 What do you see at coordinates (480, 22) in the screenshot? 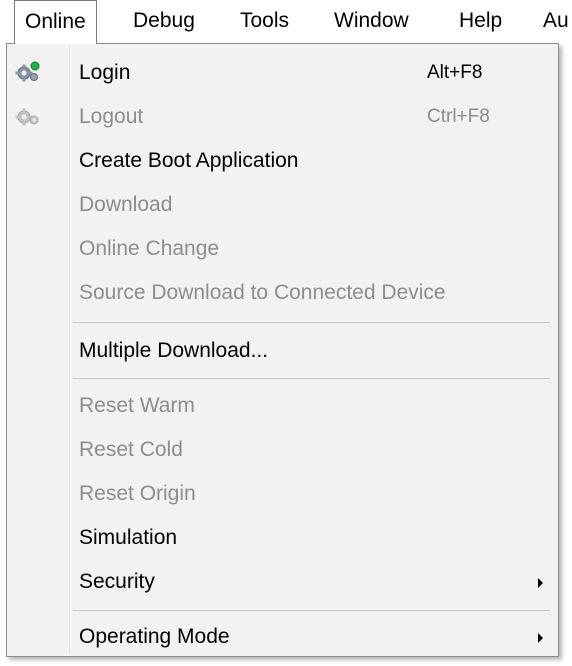
I see `menu-help: Help` at bounding box center [480, 22].